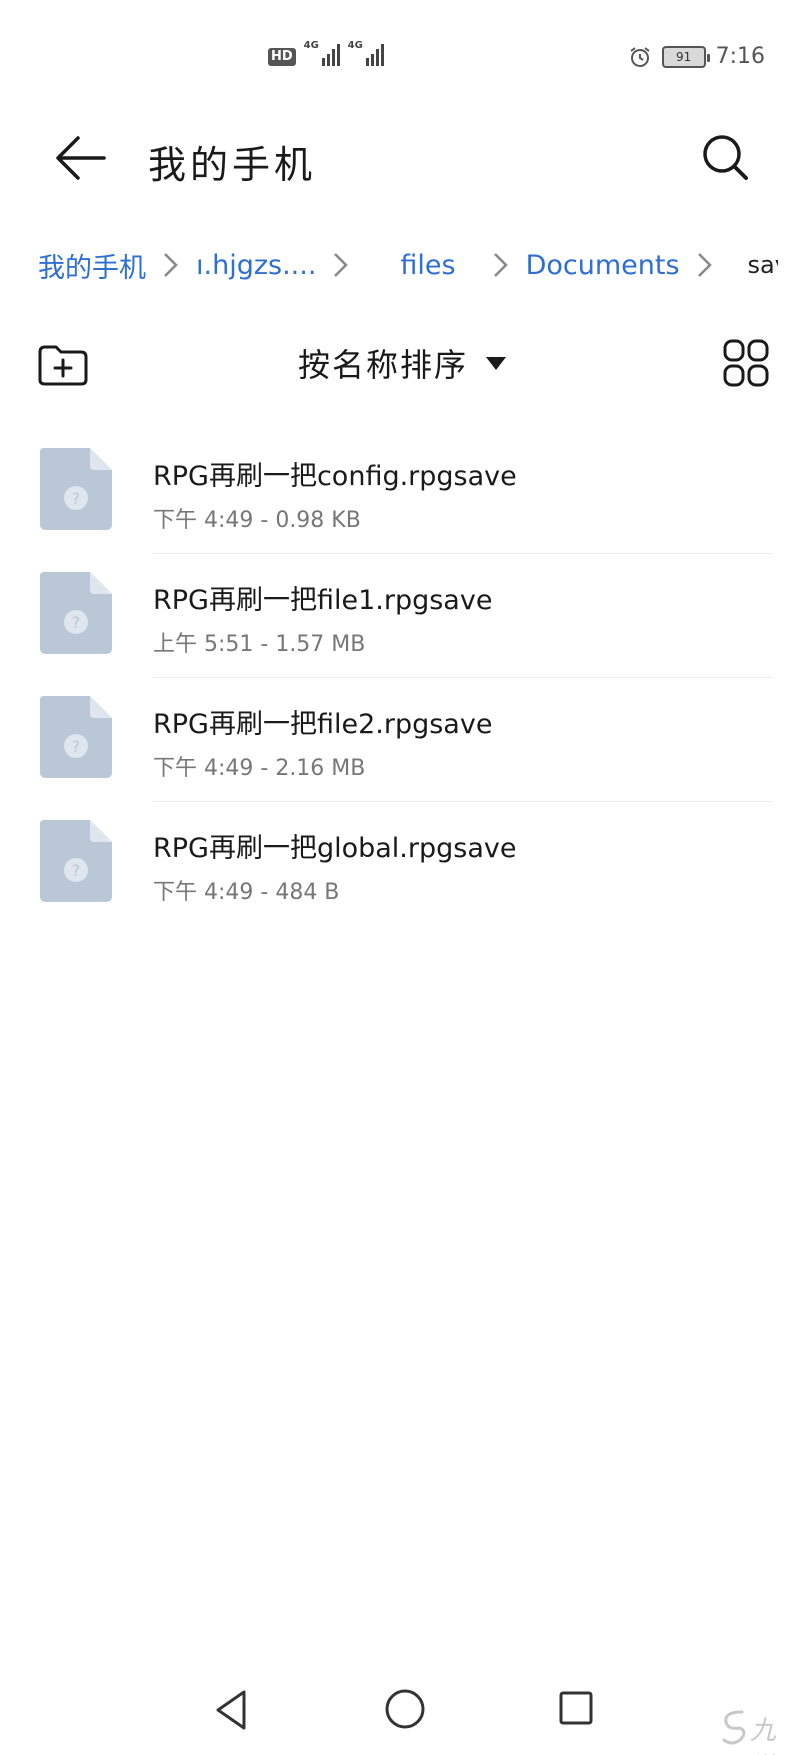 This screenshot has width=810, height=1755. Describe the element at coordinates (603, 265) in the screenshot. I see `breadcrumb-item-documents: Documents` at that location.